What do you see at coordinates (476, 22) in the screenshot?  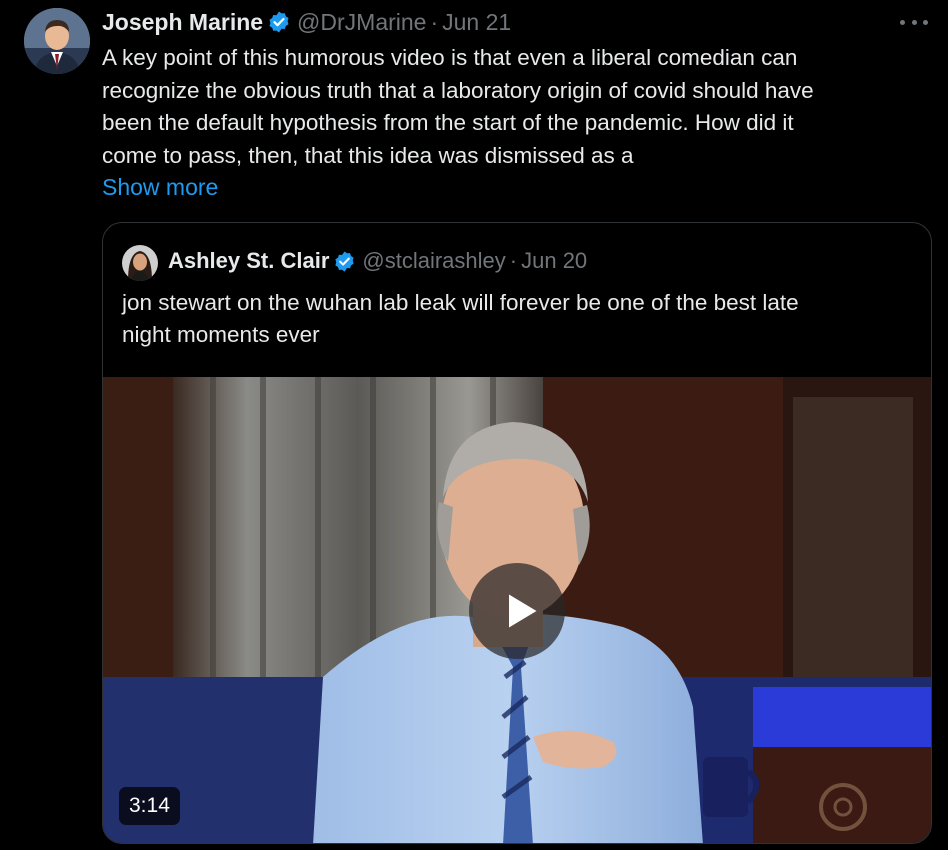 I see `tweet-date: Jun 21` at bounding box center [476, 22].